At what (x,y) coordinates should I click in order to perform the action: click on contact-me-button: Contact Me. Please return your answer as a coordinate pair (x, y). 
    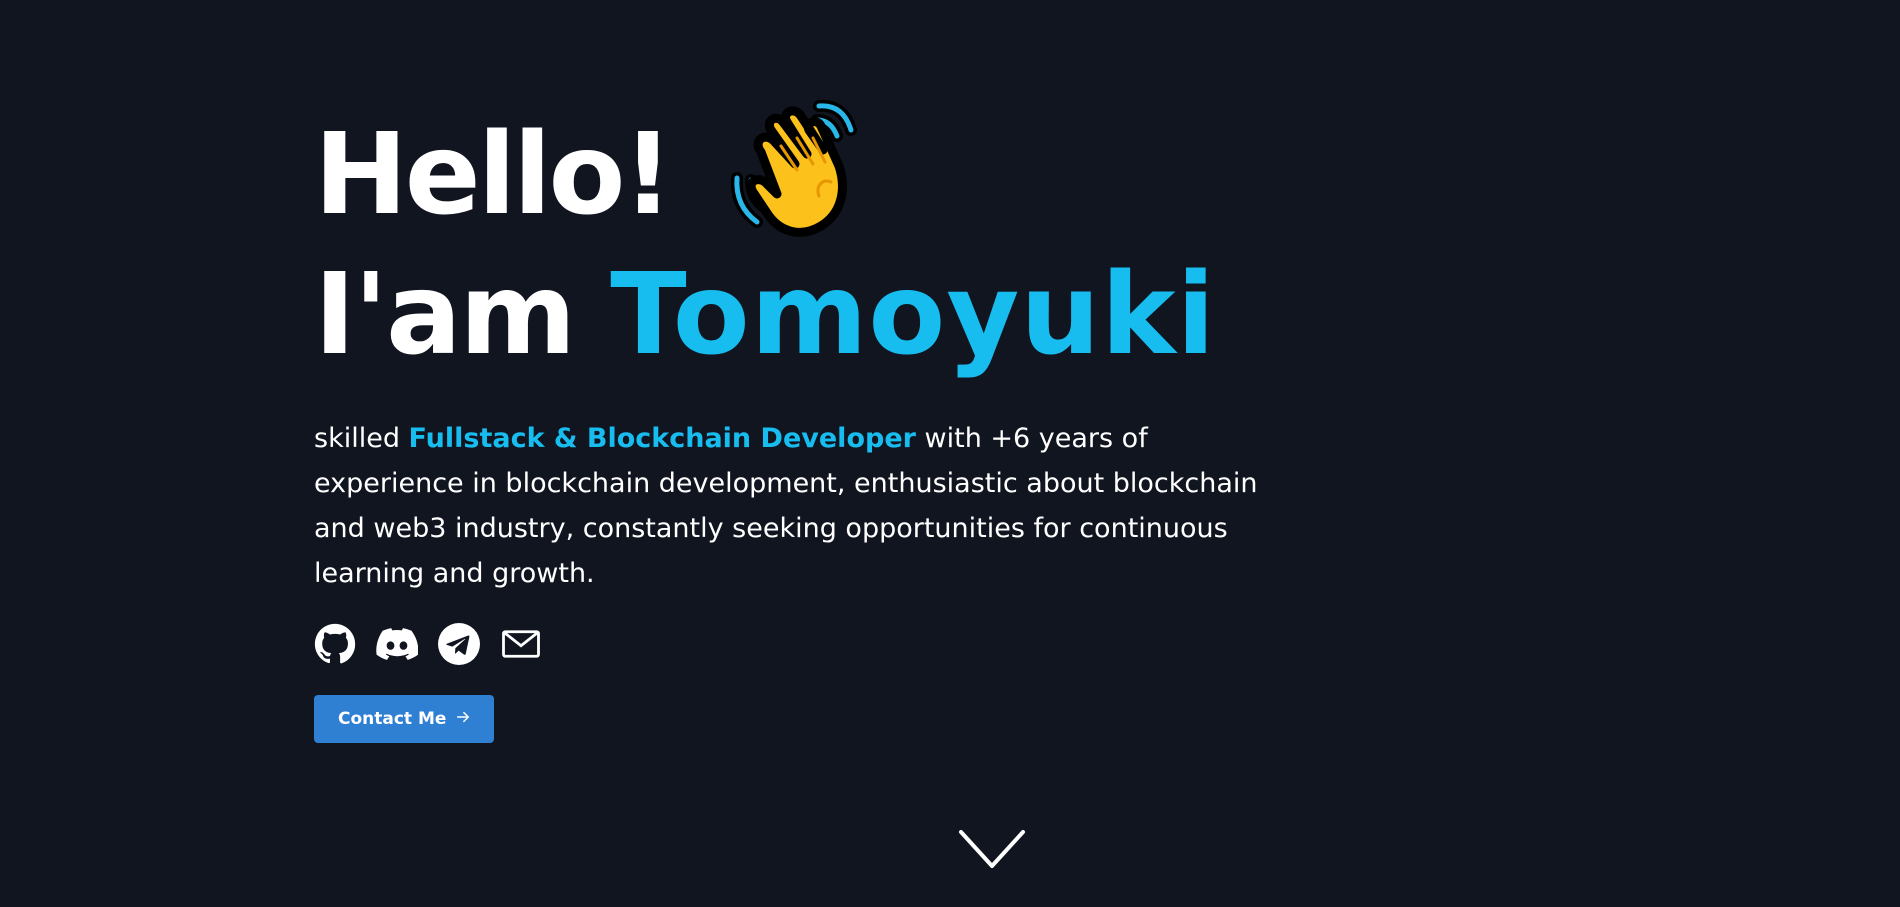
    Looking at the image, I should click on (404, 719).